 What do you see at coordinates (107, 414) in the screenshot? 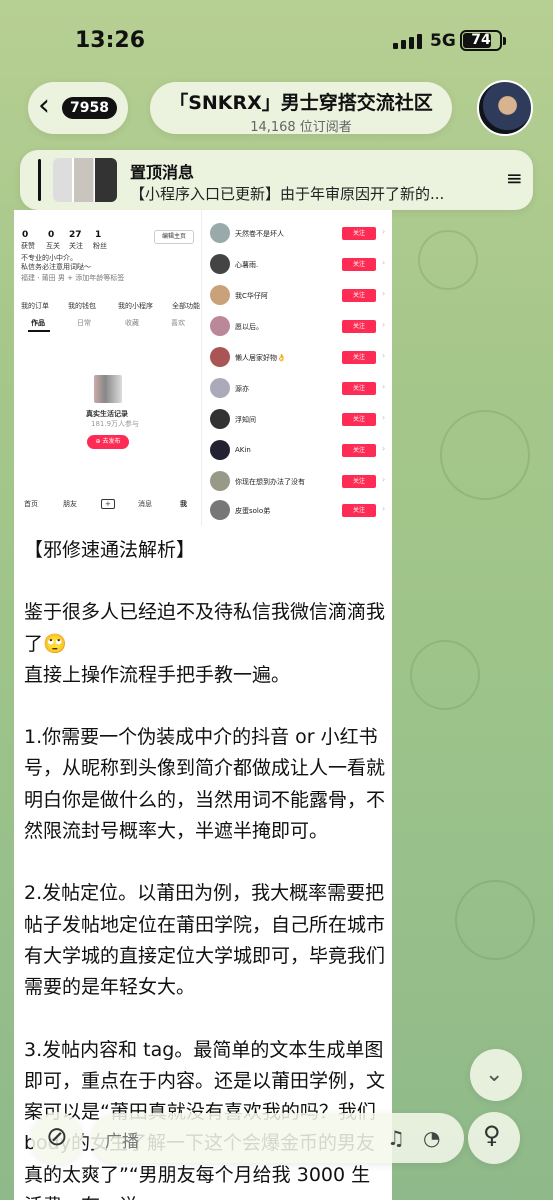
I see `draft-title: 真实生活记录` at bounding box center [107, 414].